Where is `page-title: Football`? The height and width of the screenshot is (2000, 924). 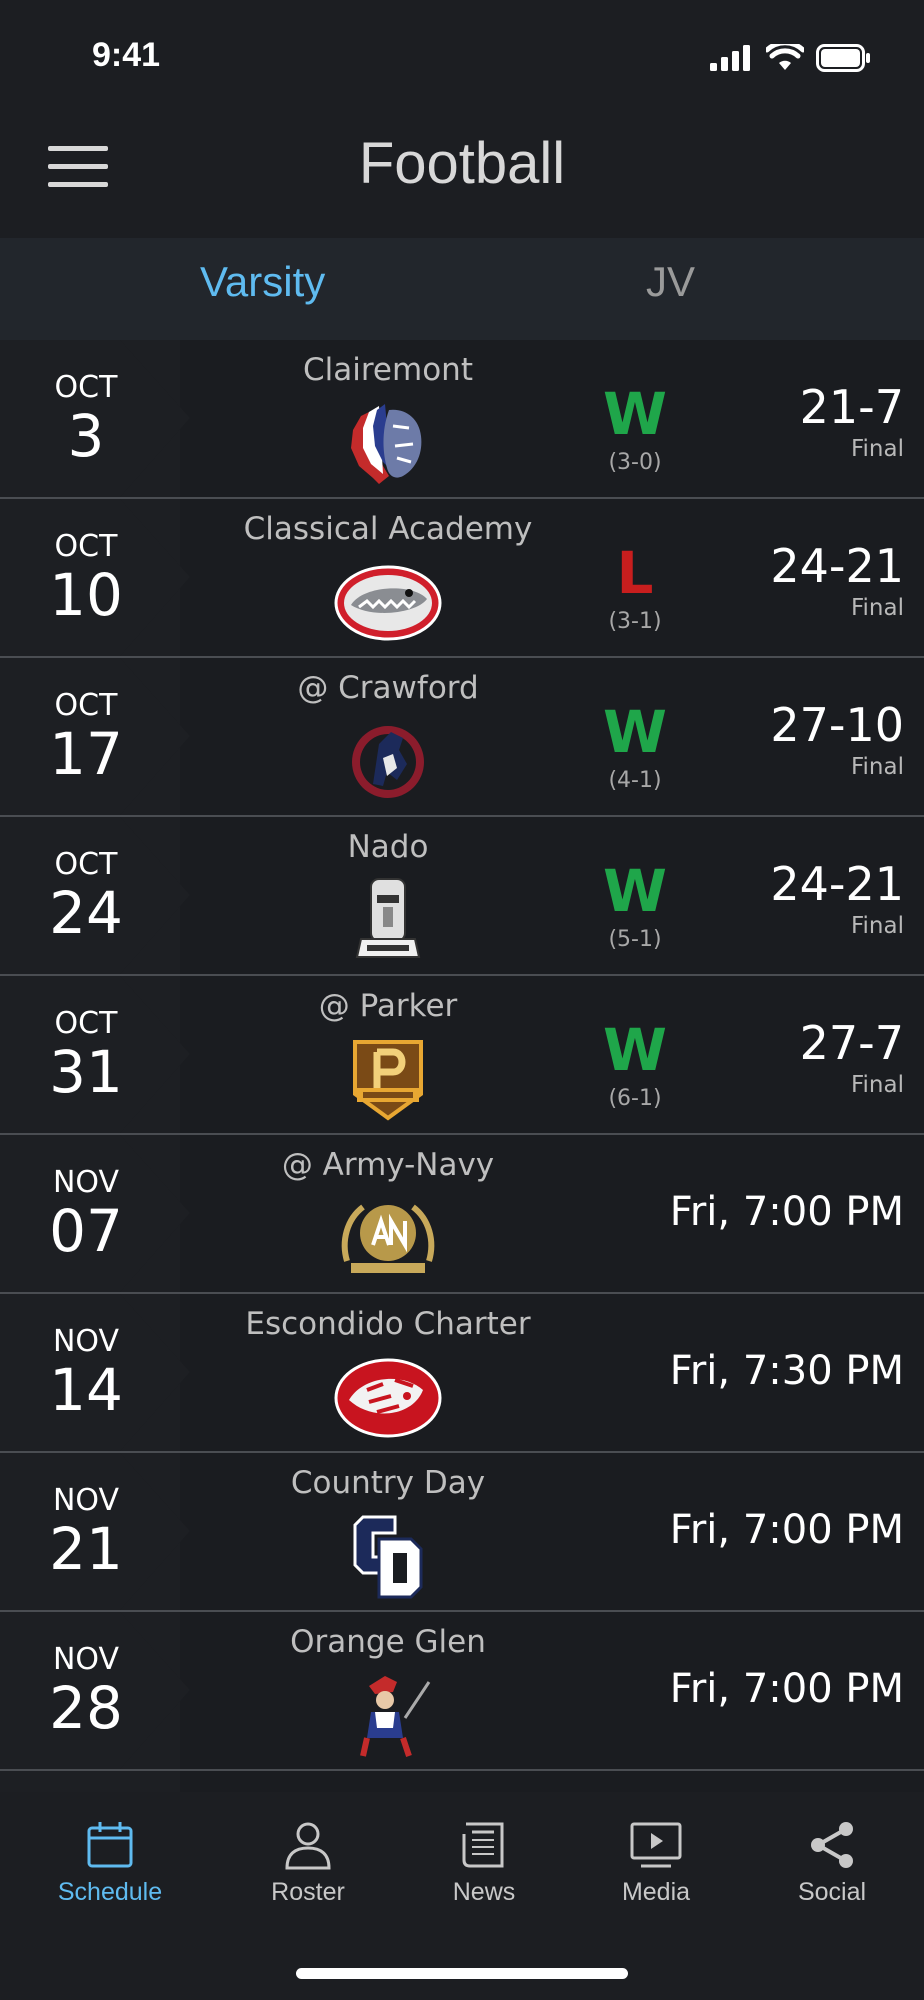 page-title: Football is located at coordinates (462, 163).